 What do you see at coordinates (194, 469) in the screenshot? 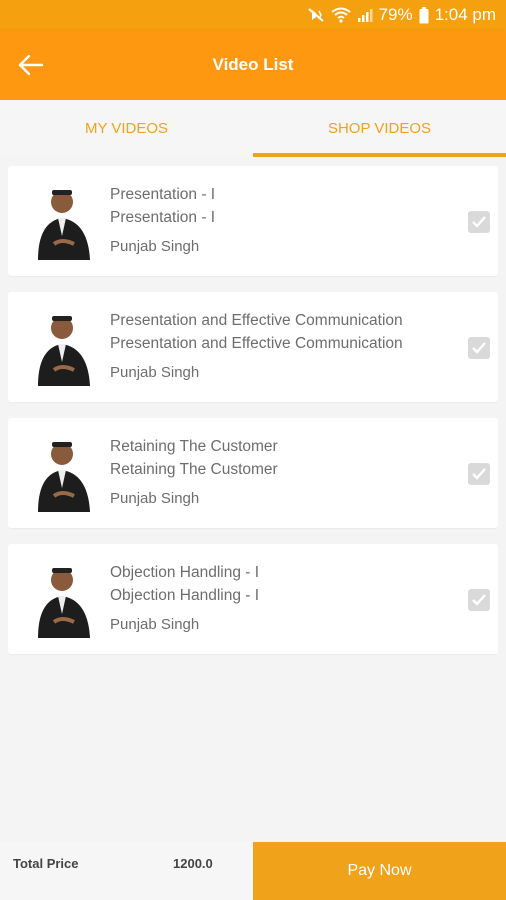
I see `video-subtitle: Retaining The Customer` at bounding box center [194, 469].